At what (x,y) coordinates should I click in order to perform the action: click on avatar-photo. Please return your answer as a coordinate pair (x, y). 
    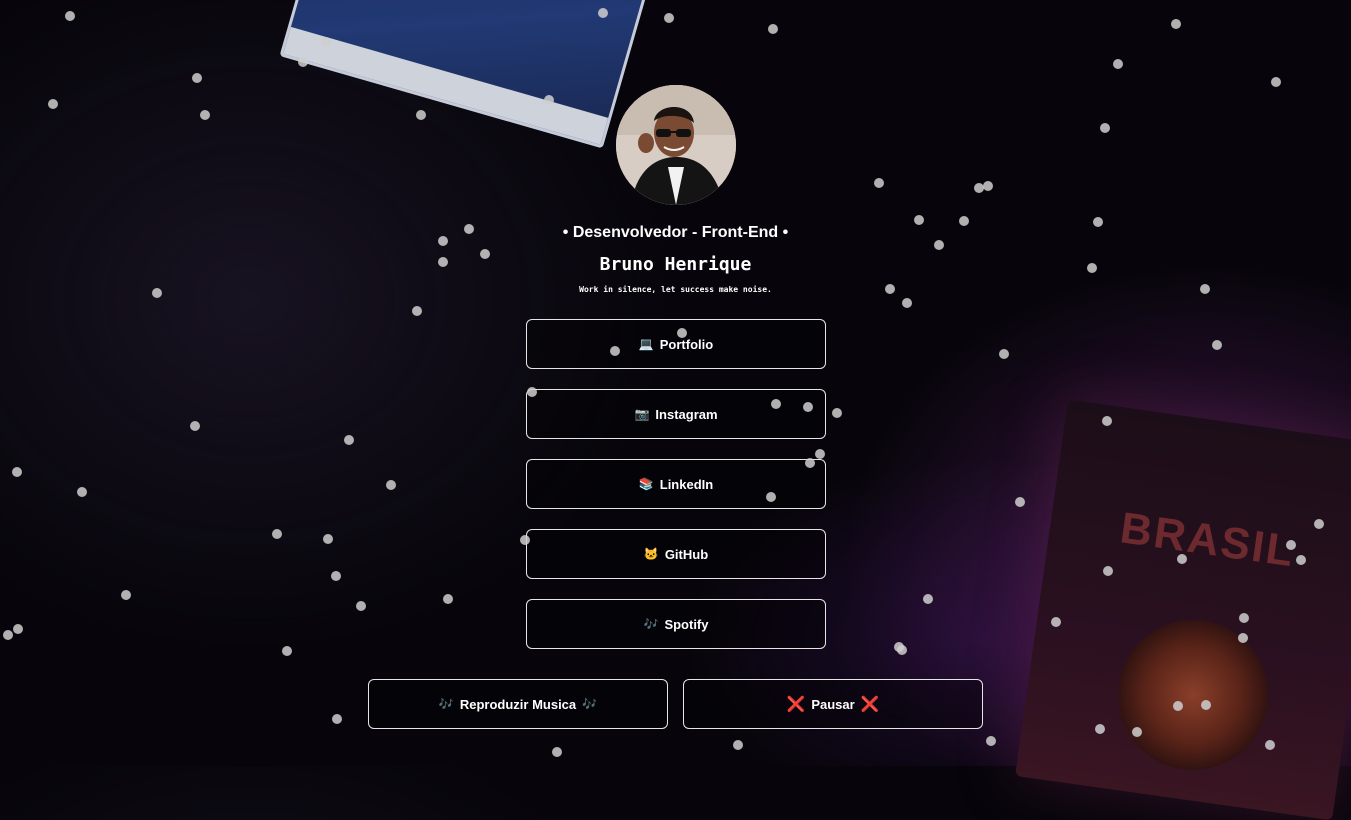
    Looking at the image, I should click on (676, 145).